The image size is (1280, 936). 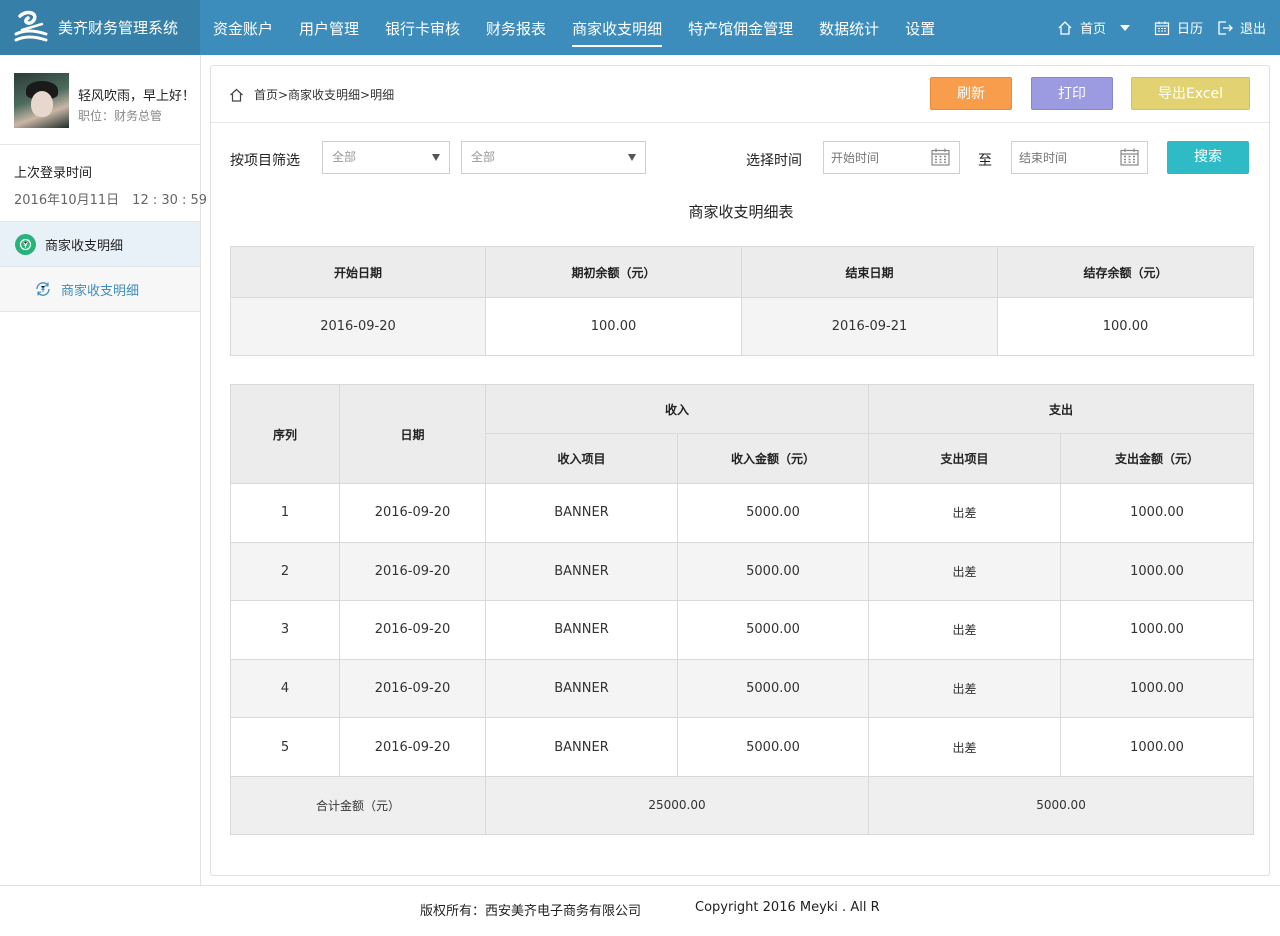 I want to click on filter-bar: 按项目筛选 全部 全部 选择时间 至 搜索, so click(x=741, y=158).